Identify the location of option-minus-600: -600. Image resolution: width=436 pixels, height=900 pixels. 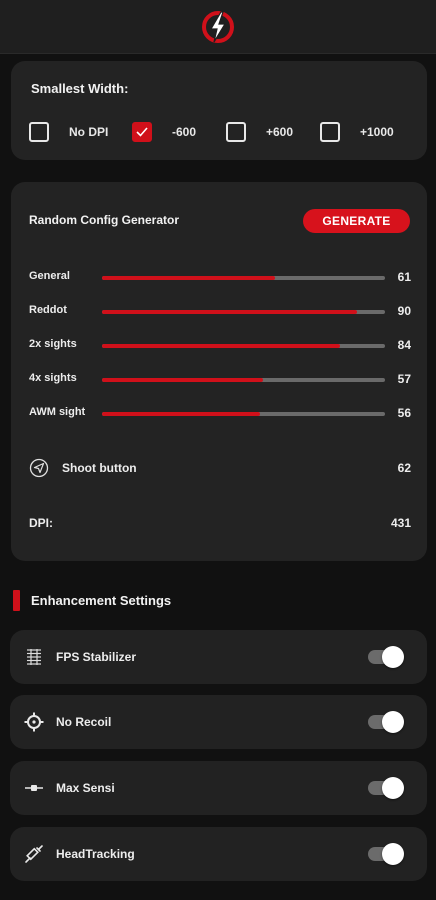
(164, 132).